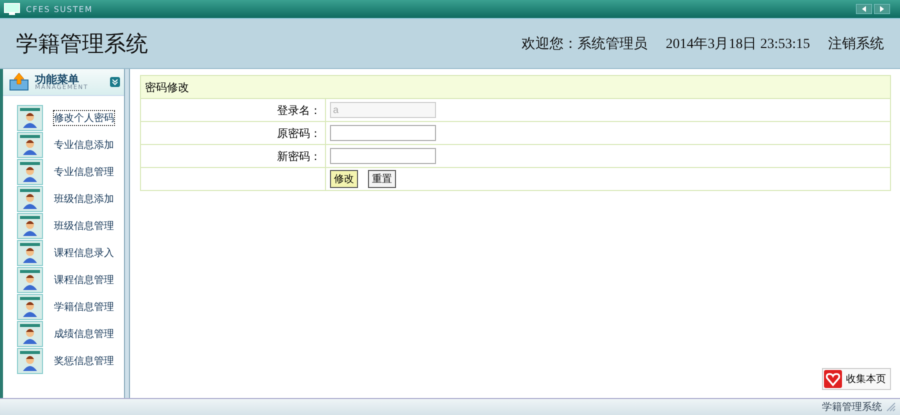 This screenshot has height=415, width=900. Describe the element at coordinates (84, 253) in the screenshot. I see `menu-item: 课程信息录入` at that location.